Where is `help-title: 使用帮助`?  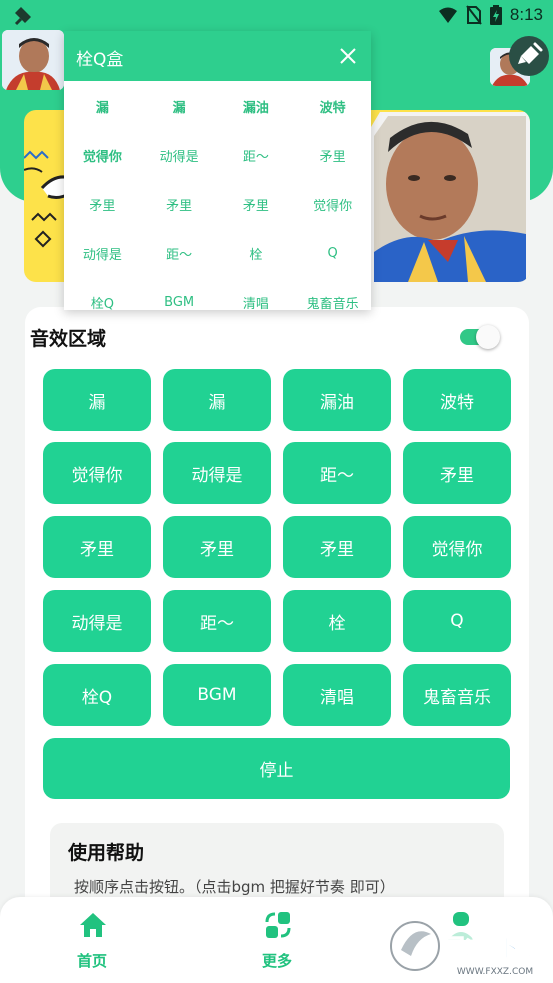 help-title: 使用帮助 is located at coordinates (106, 853).